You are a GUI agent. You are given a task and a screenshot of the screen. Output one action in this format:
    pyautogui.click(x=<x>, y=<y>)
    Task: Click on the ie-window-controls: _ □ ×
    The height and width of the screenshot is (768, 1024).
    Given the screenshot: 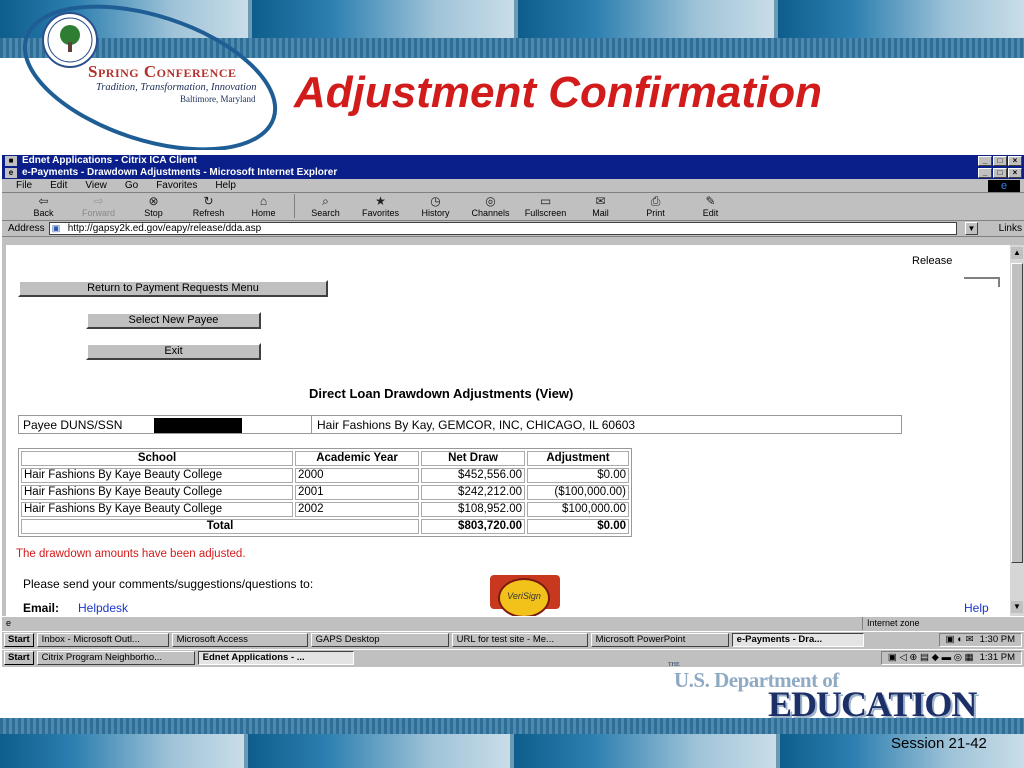 What is the action you would take?
    pyautogui.click(x=1000, y=173)
    